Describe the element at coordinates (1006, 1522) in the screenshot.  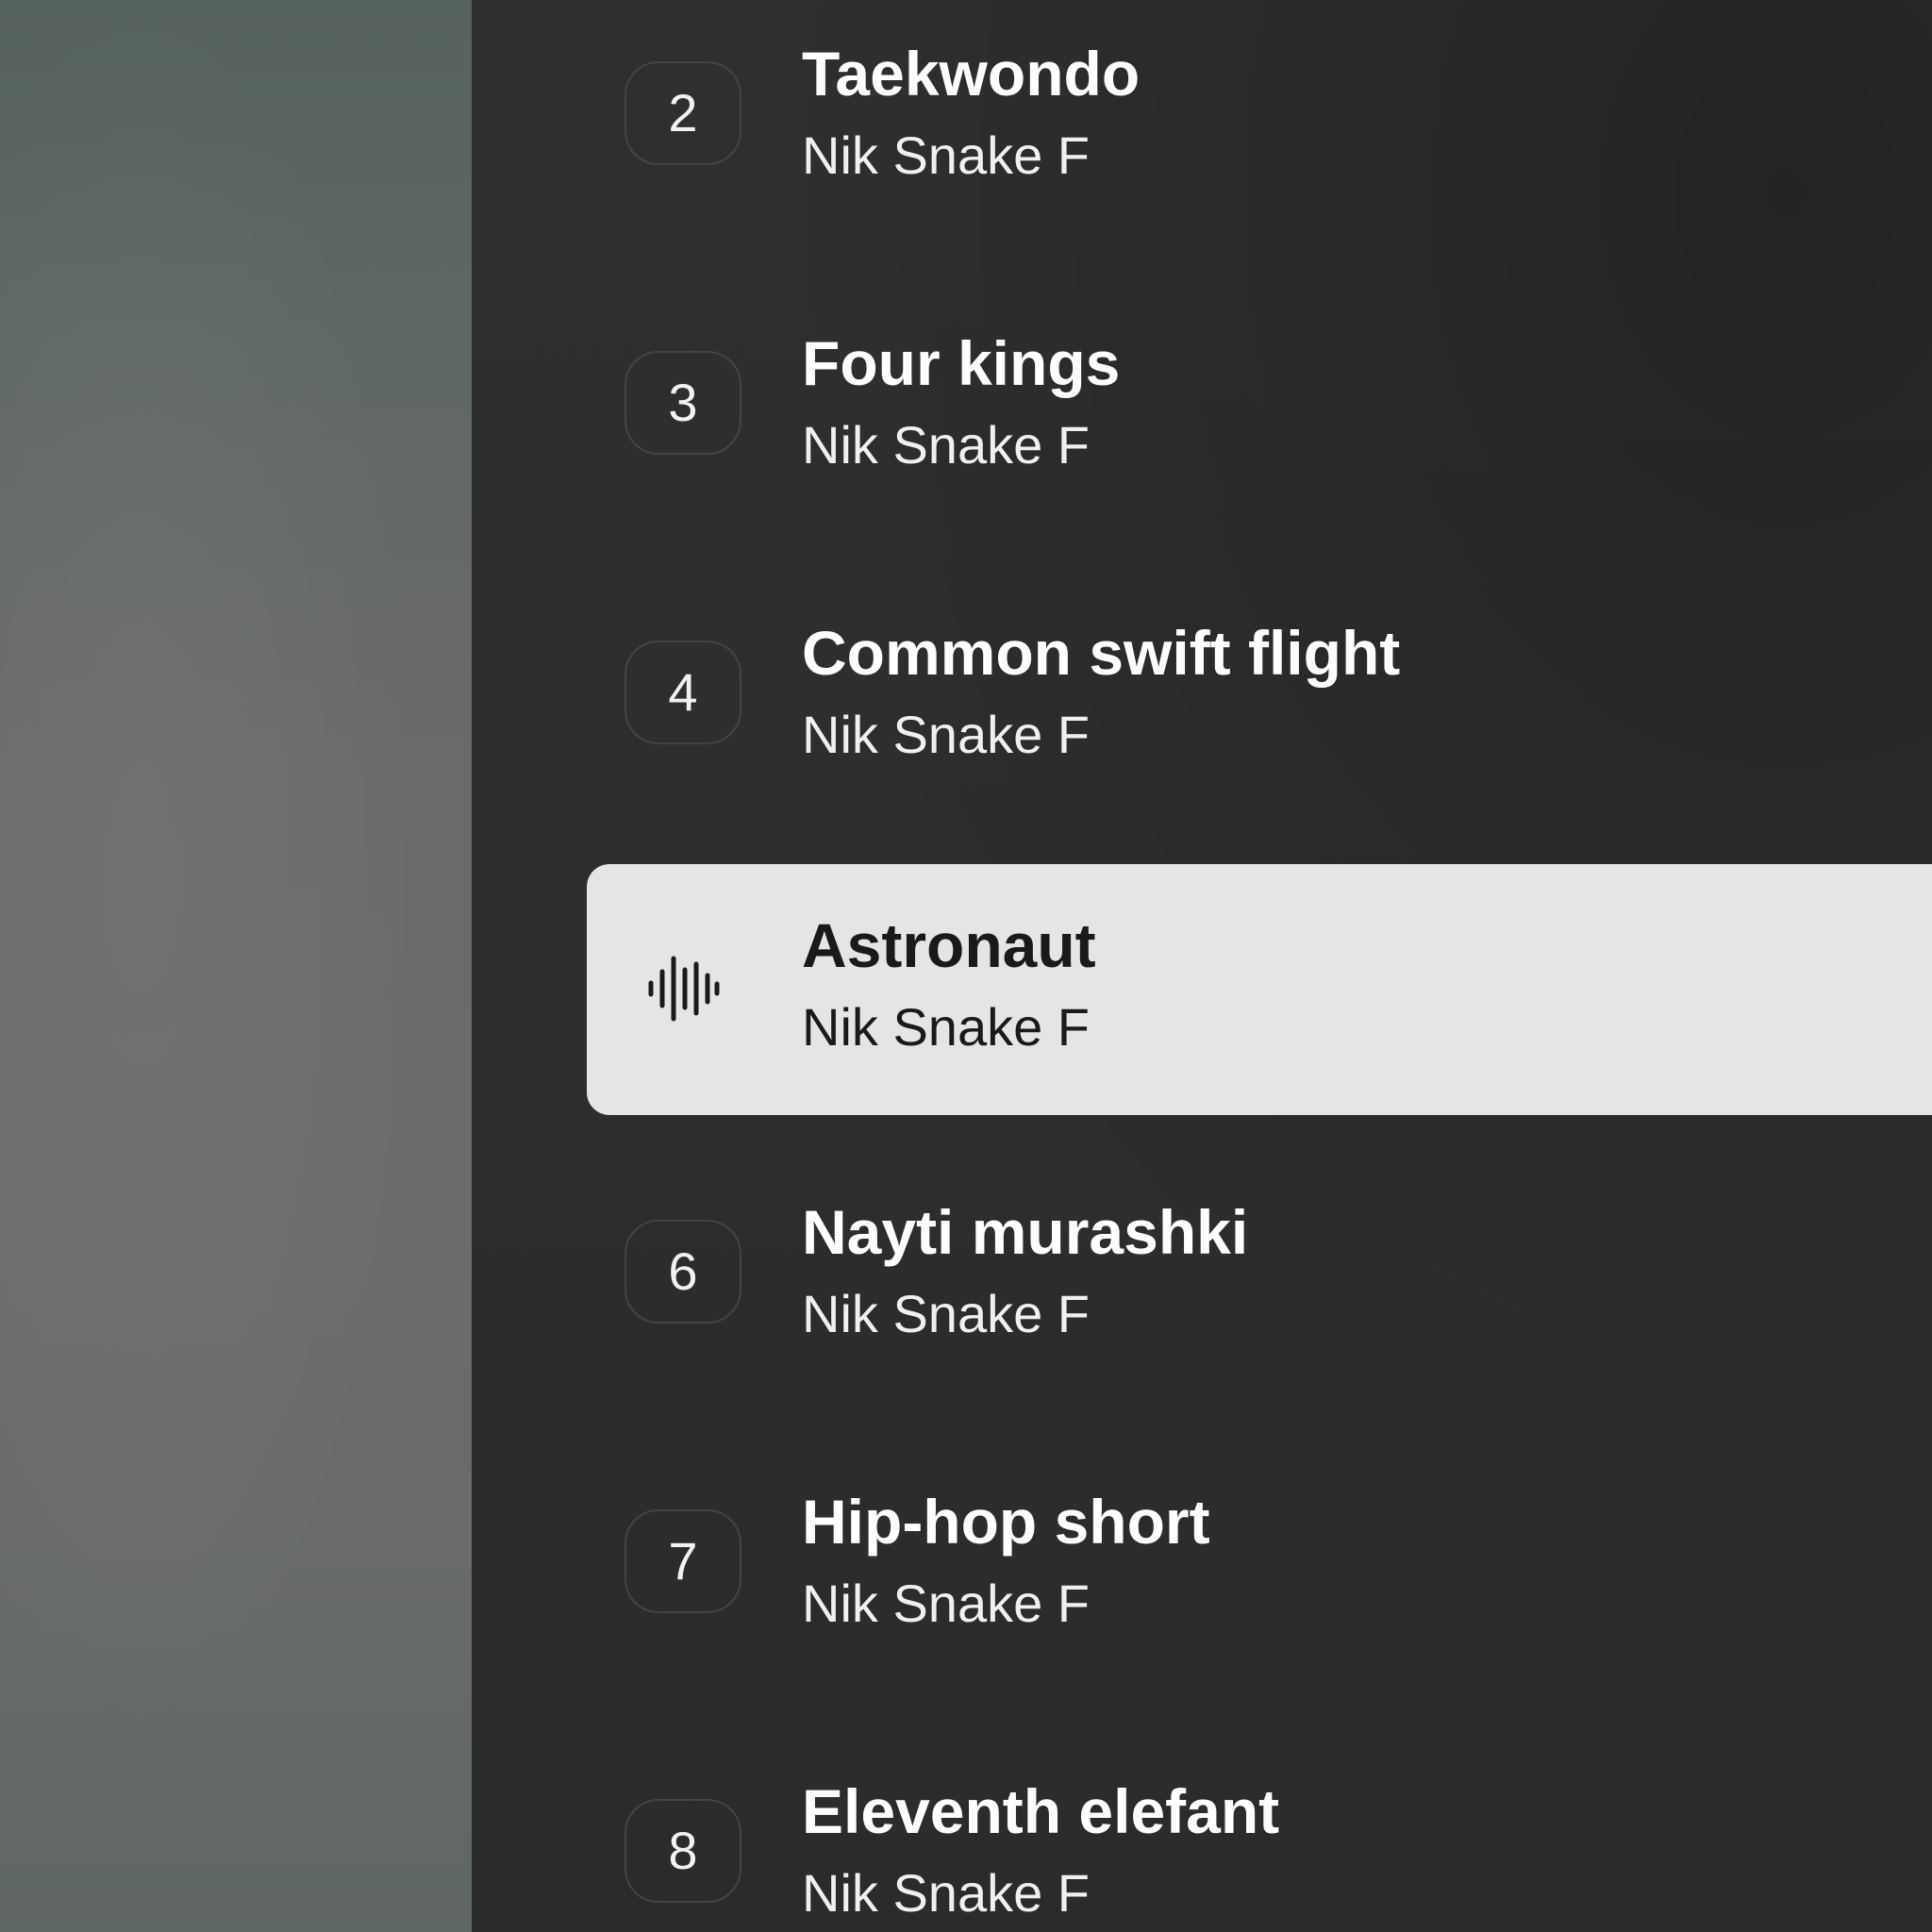
I see `track-title: Hip-hop short` at that location.